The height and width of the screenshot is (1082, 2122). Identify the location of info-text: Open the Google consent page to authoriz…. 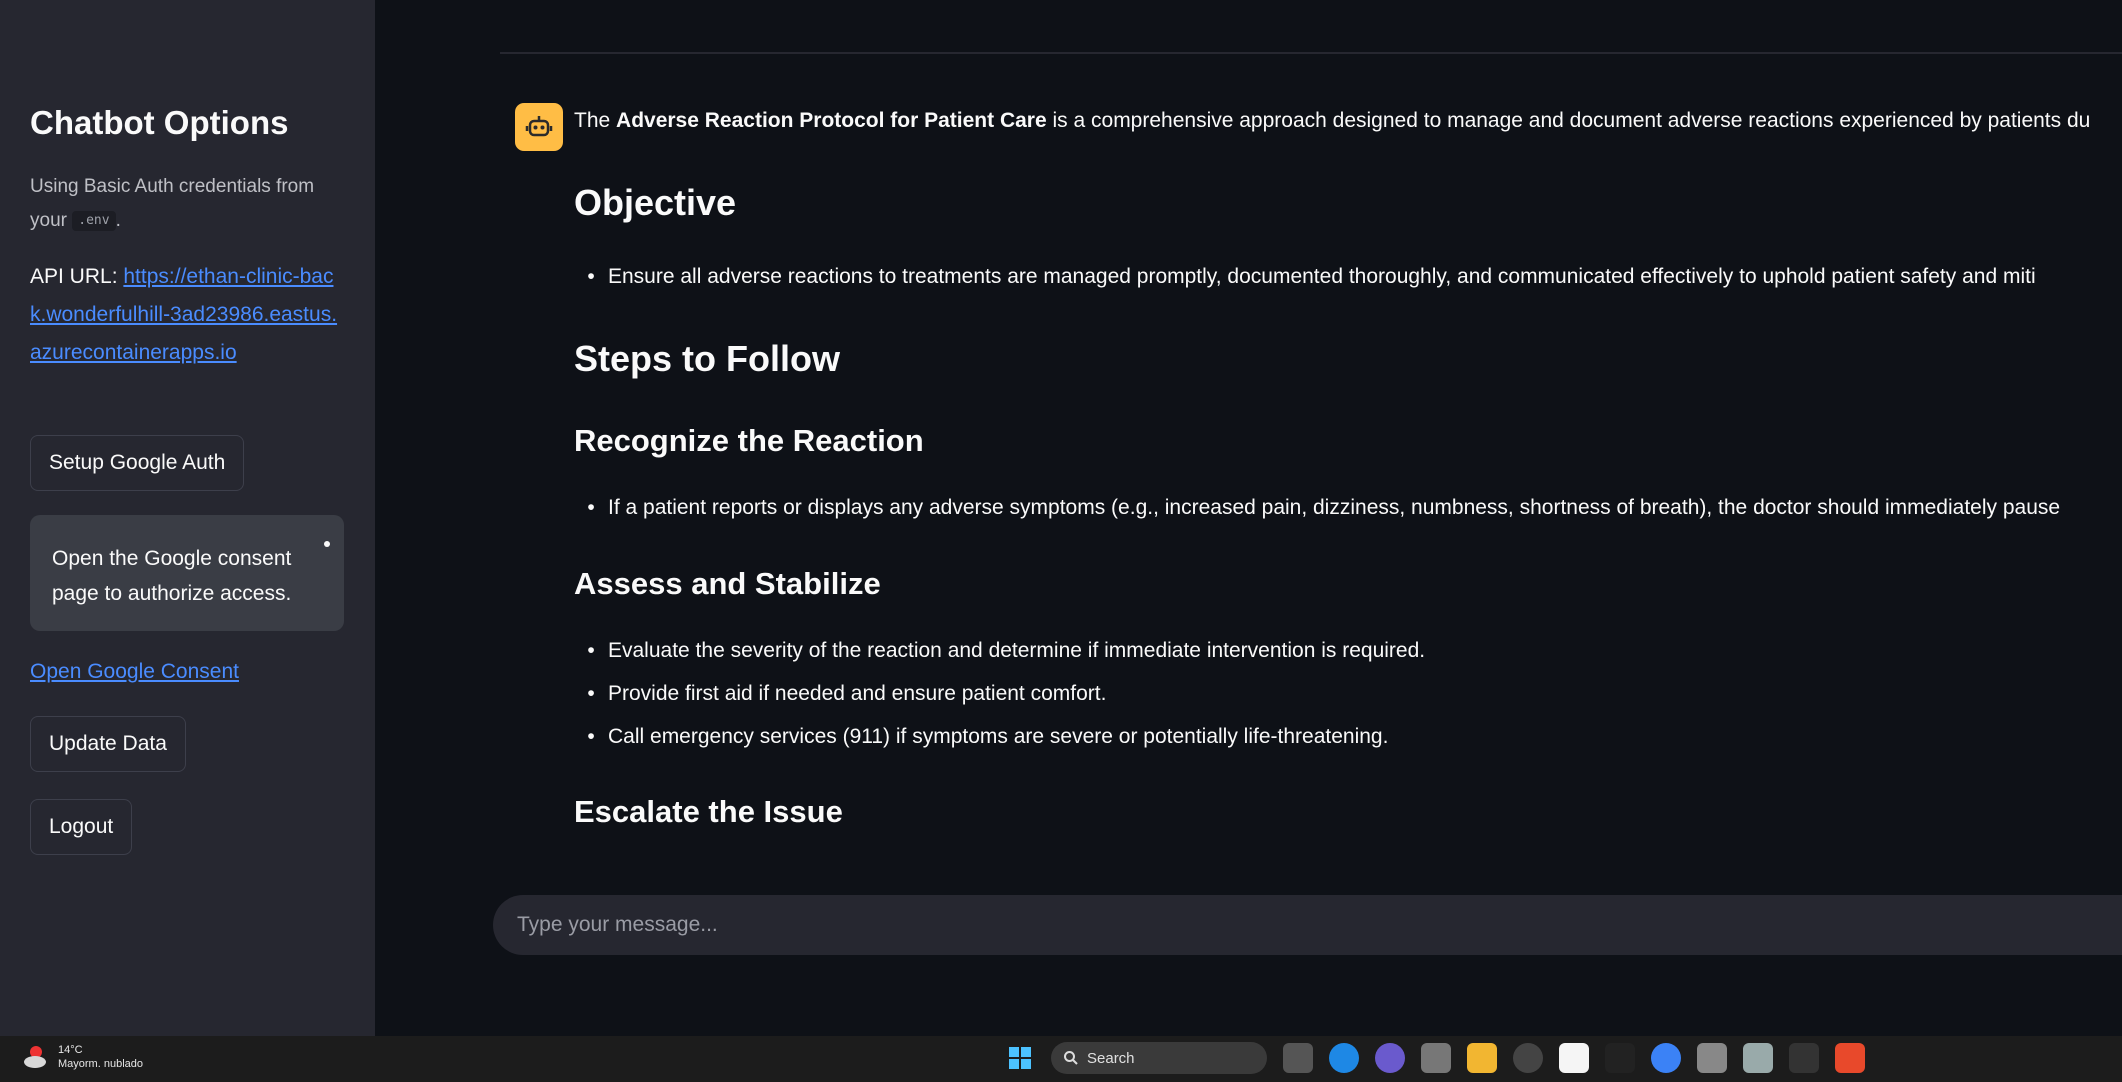
(172, 576).